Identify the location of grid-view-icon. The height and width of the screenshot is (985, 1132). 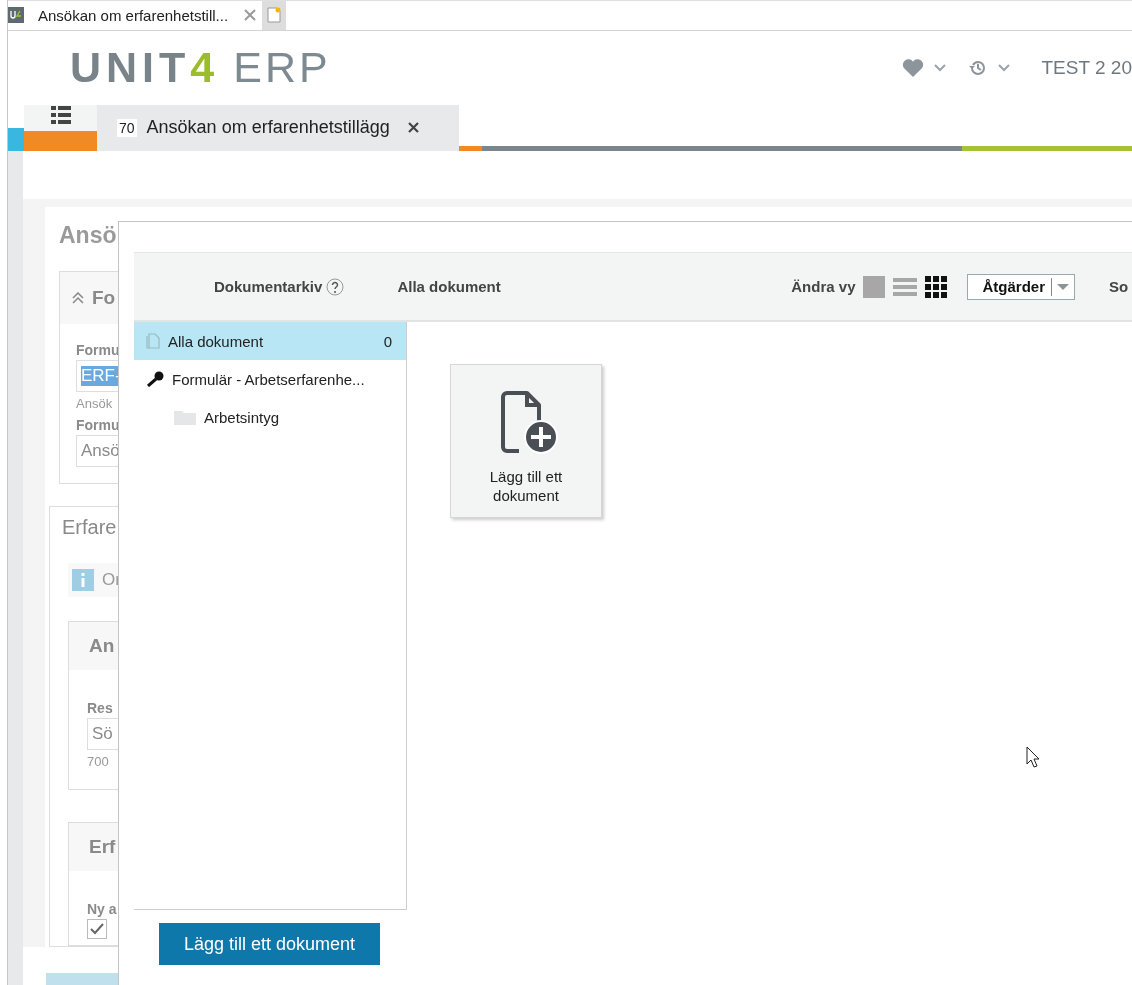
(936, 286).